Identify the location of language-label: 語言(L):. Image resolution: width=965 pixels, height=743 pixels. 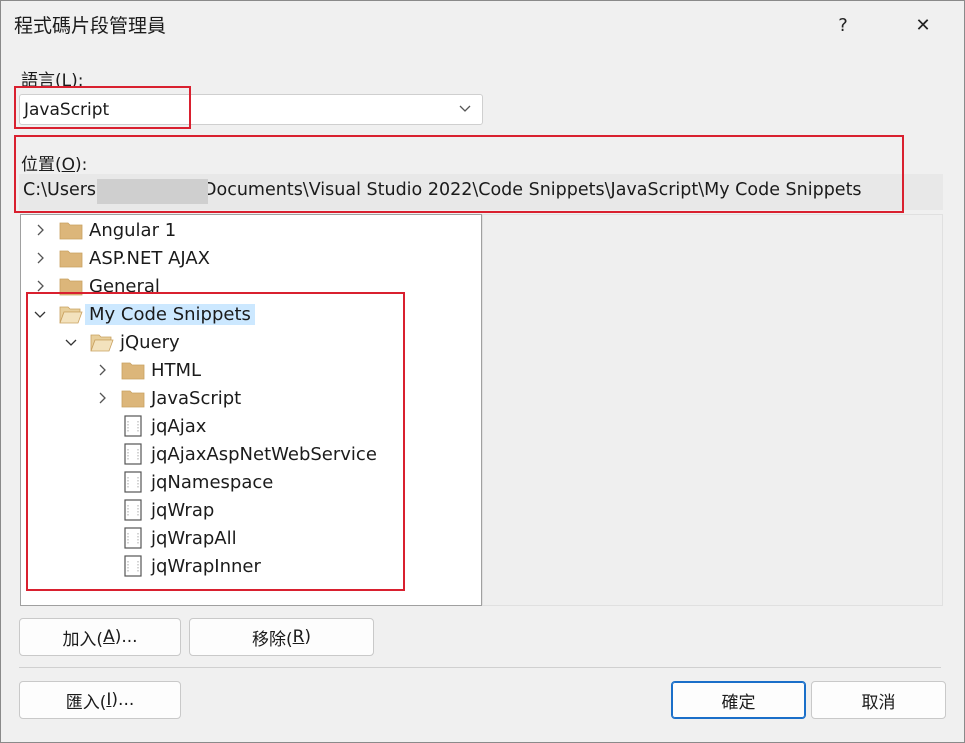
(52, 81).